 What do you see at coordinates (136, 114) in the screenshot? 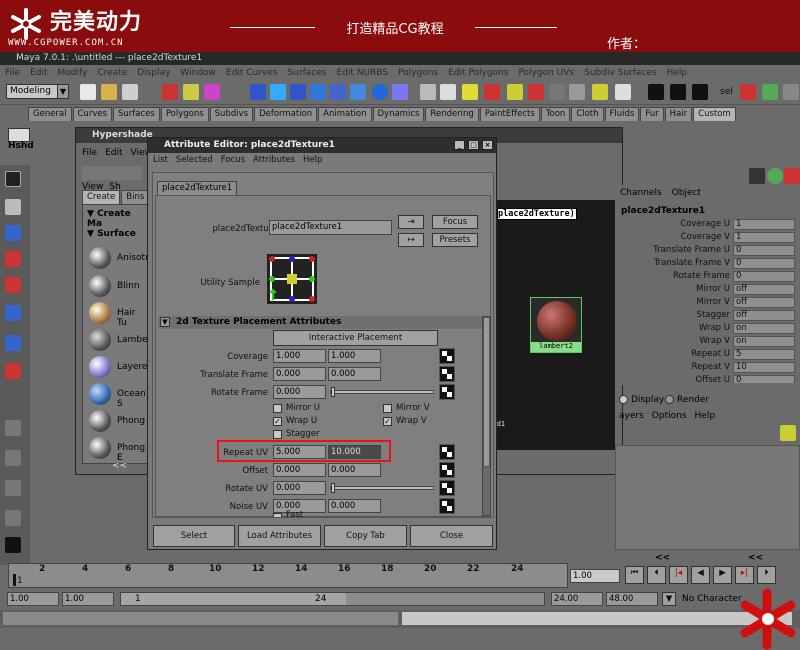
I see `shelf-tab-surfaces: Surfaces` at bounding box center [136, 114].